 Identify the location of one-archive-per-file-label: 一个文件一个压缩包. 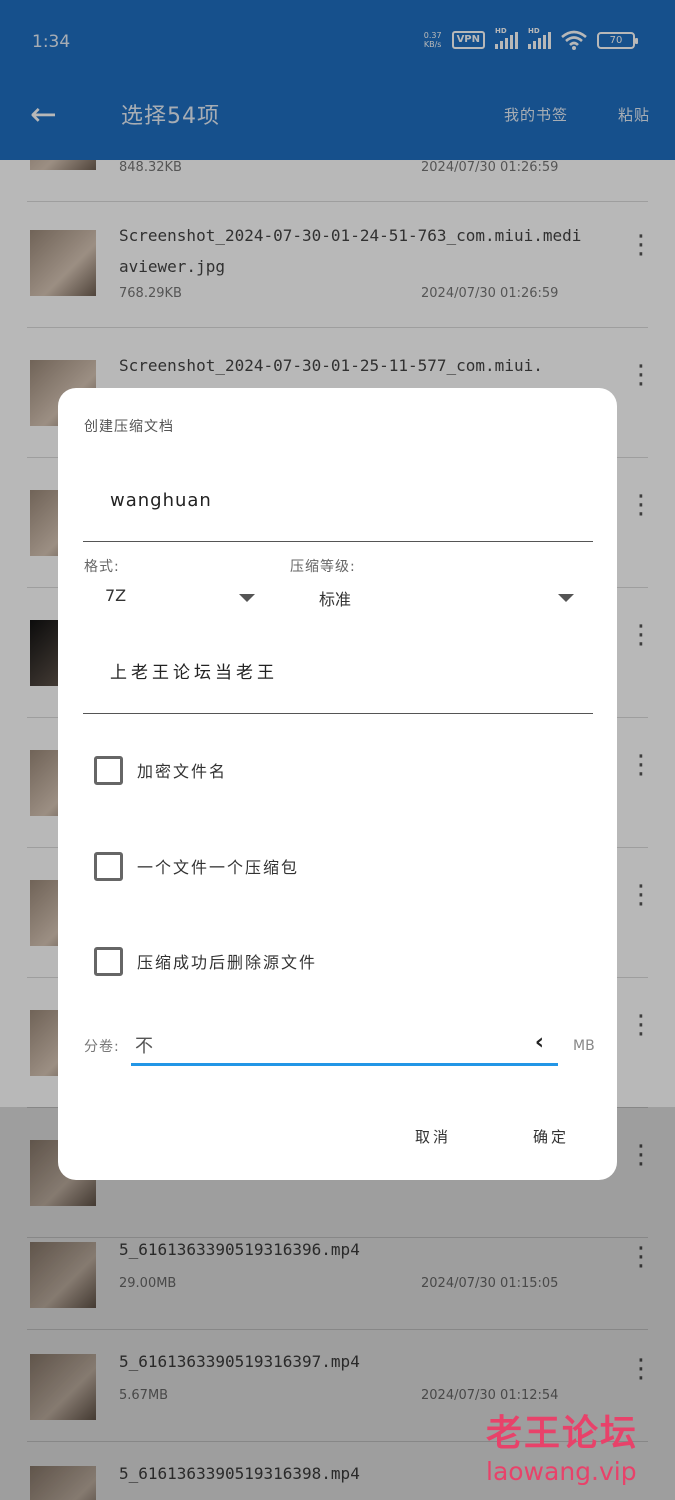
(218, 867).